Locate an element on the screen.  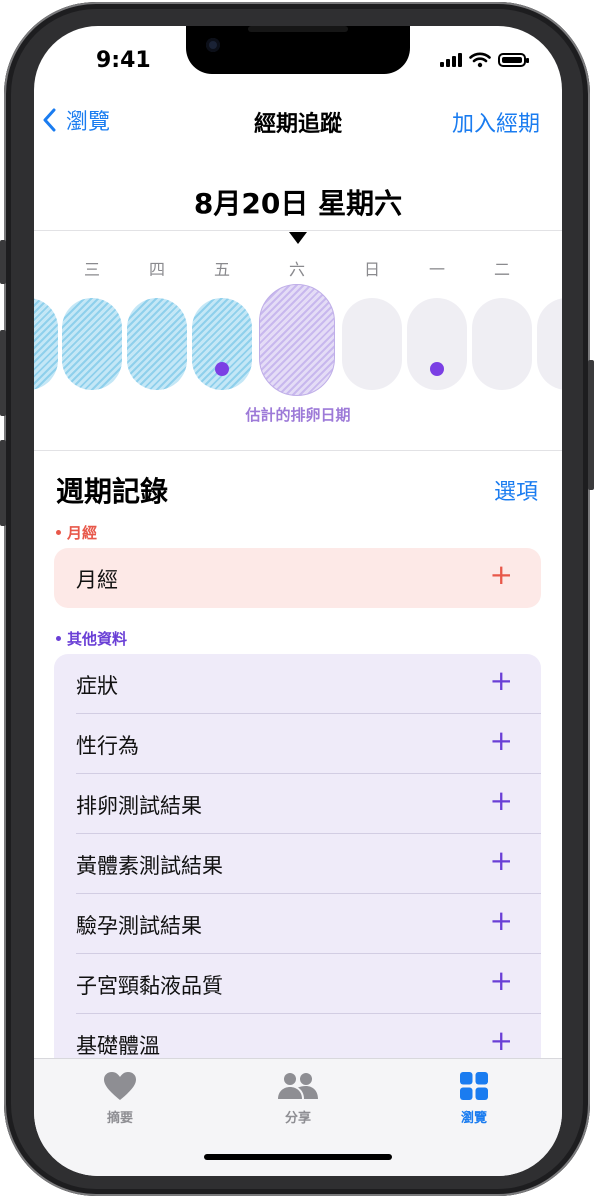
weekday-label: 五 is located at coordinates (221, 269).